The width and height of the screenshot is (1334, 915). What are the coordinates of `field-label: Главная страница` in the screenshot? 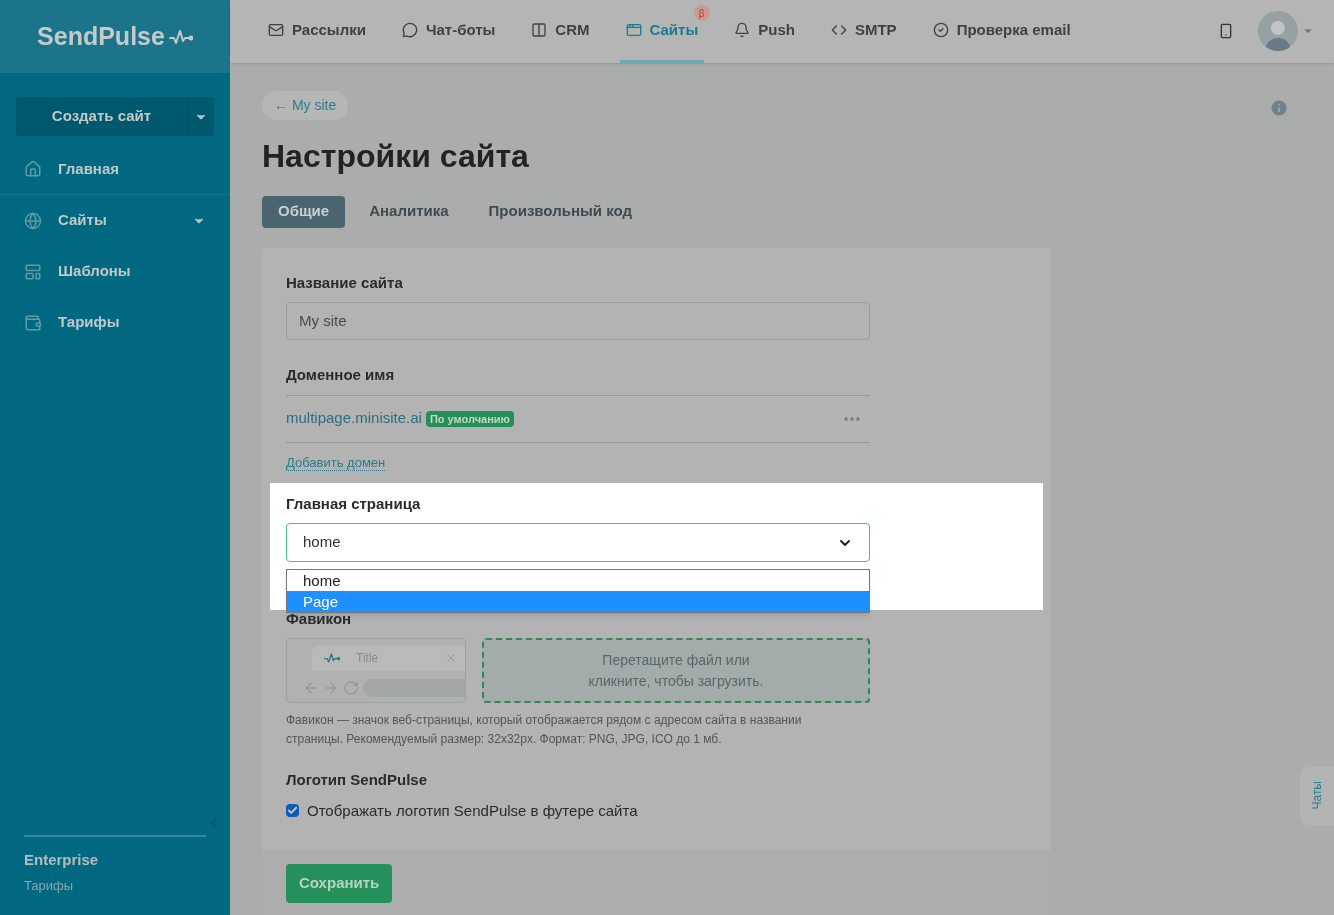 It's located at (354, 503).